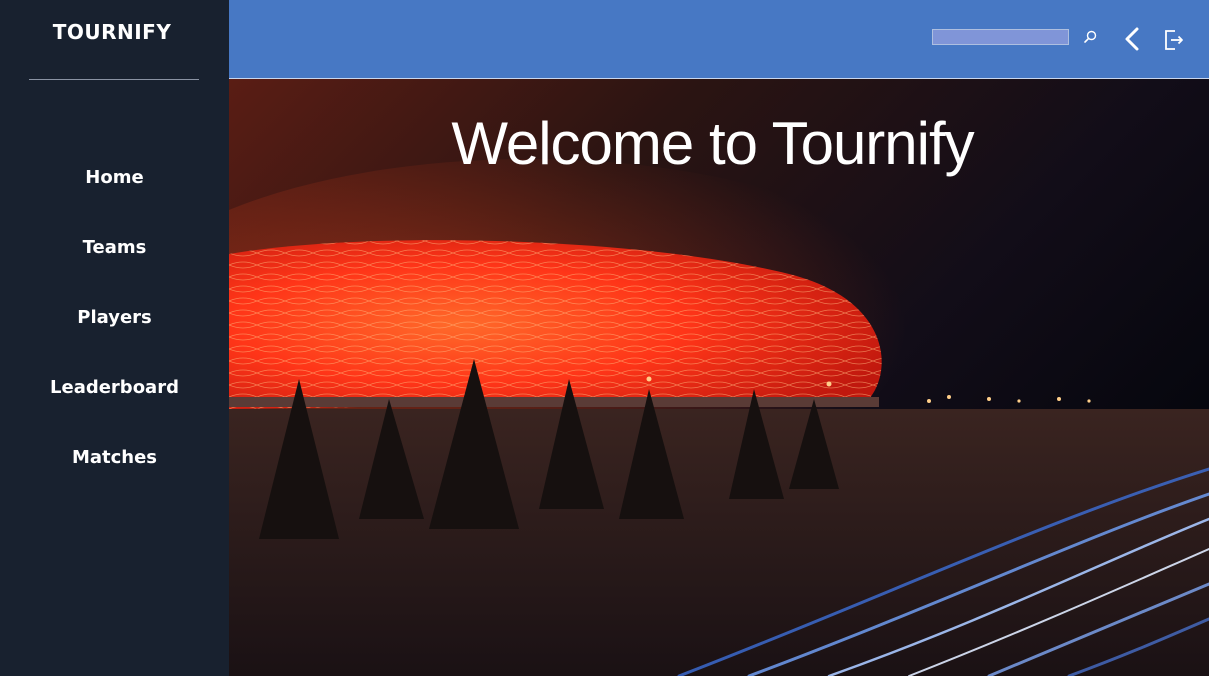 The image size is (1209, 676). What do you see at coordinates (114, 79) in the screenshot?
I see `brand-divider` at bounding box center [114, 79].